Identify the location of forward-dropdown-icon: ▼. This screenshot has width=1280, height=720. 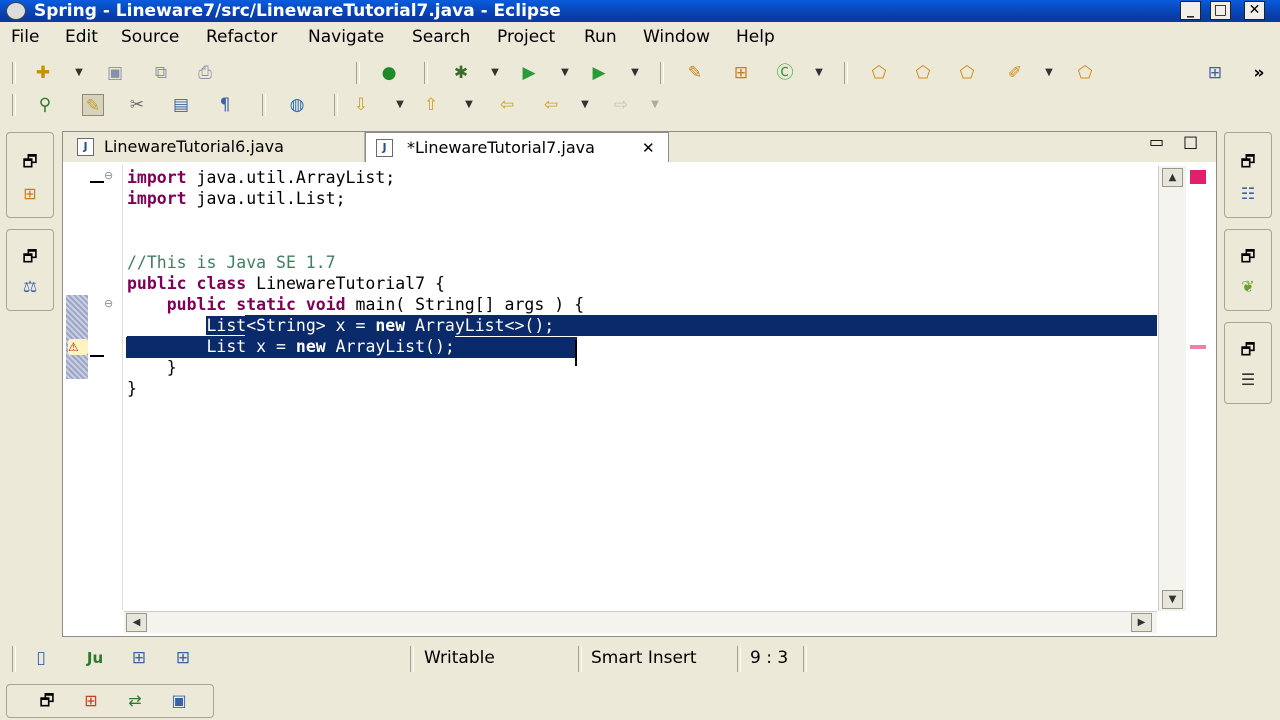
(655, 105).